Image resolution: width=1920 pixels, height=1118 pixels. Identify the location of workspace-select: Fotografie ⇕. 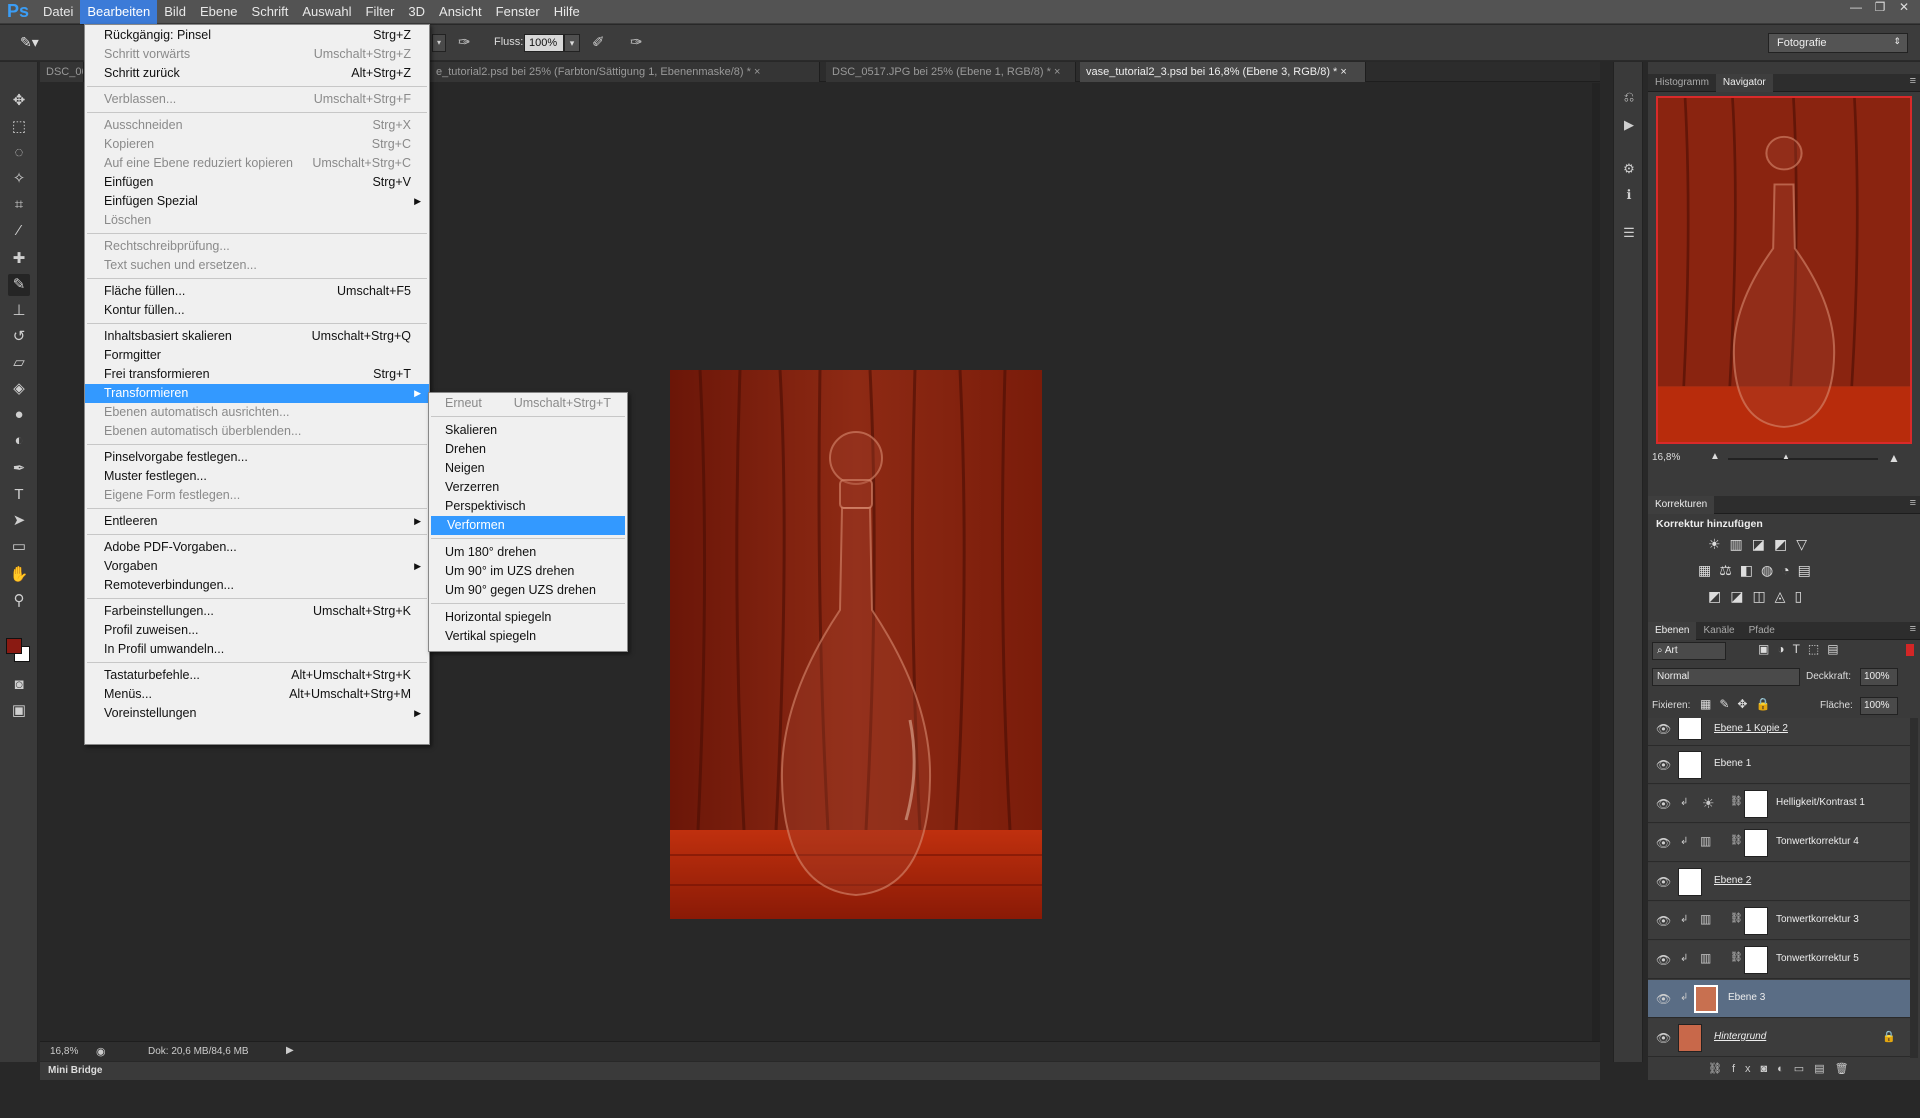
(1838, 43).